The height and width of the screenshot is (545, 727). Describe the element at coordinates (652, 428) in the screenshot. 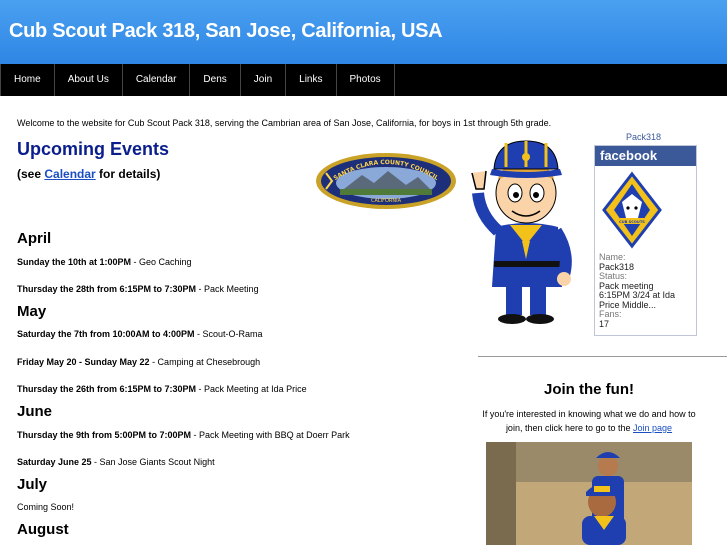

I see `join-page-link: Join page` at that location.